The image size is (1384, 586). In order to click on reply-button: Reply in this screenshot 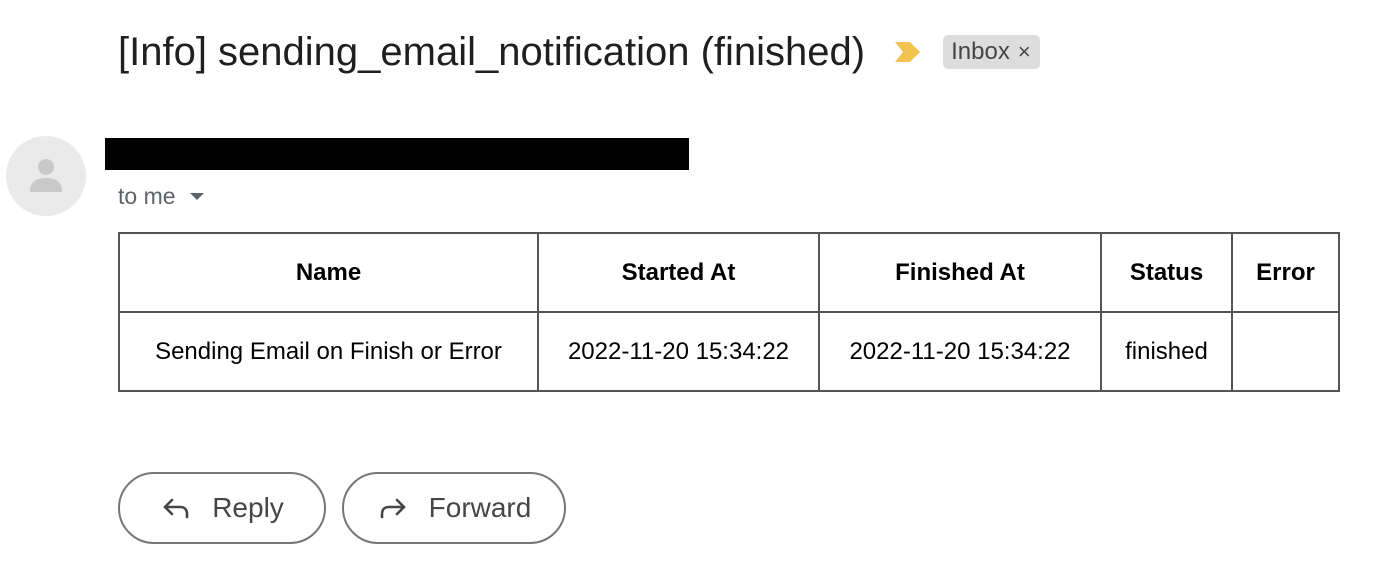, I will do `click(222, 508)`.